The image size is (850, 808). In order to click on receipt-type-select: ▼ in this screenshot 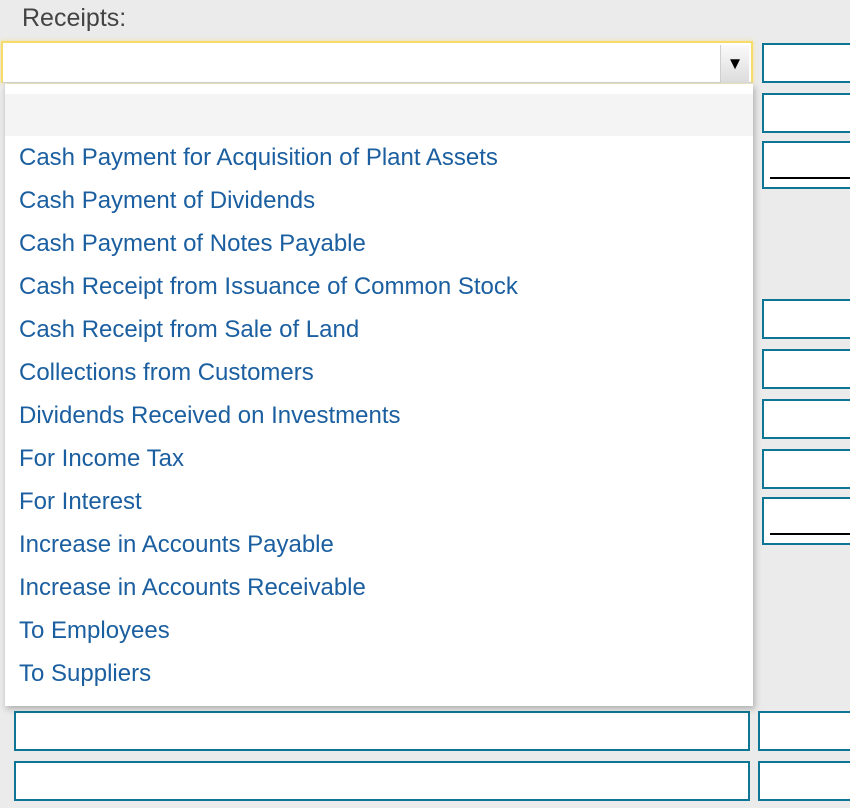, I will do `click(377, 62)`.